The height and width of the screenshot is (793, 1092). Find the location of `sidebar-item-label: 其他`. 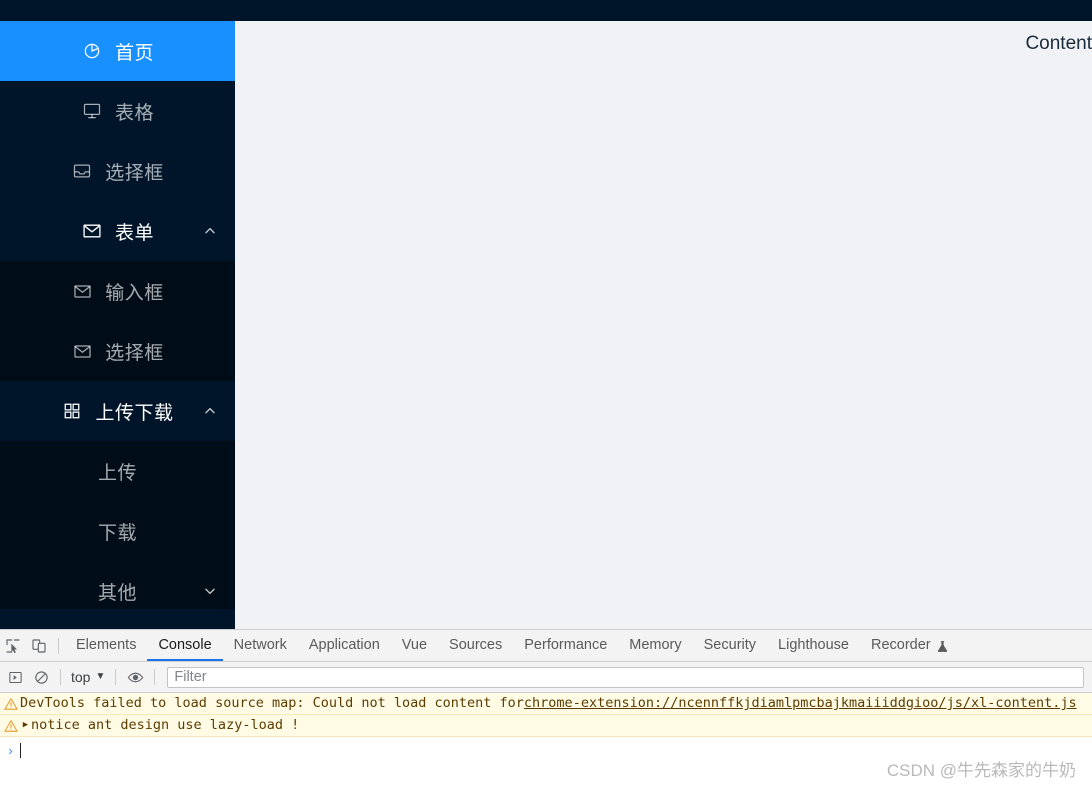

sidebar-item-label: 其他 is located at coordinates (117, 593).